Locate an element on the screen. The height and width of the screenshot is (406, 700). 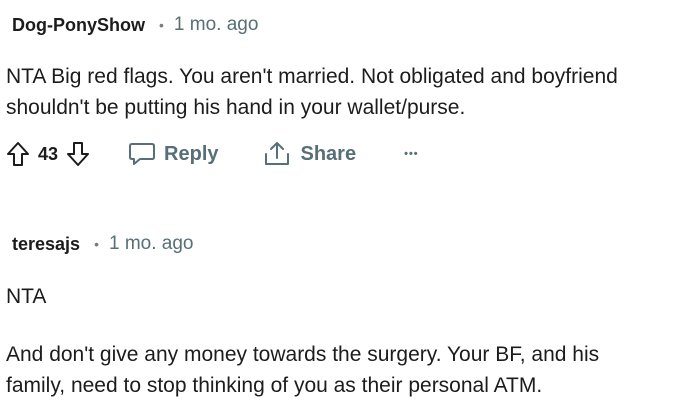
comment-author: Dog-PonyShow is located at coordinates (78, 25).